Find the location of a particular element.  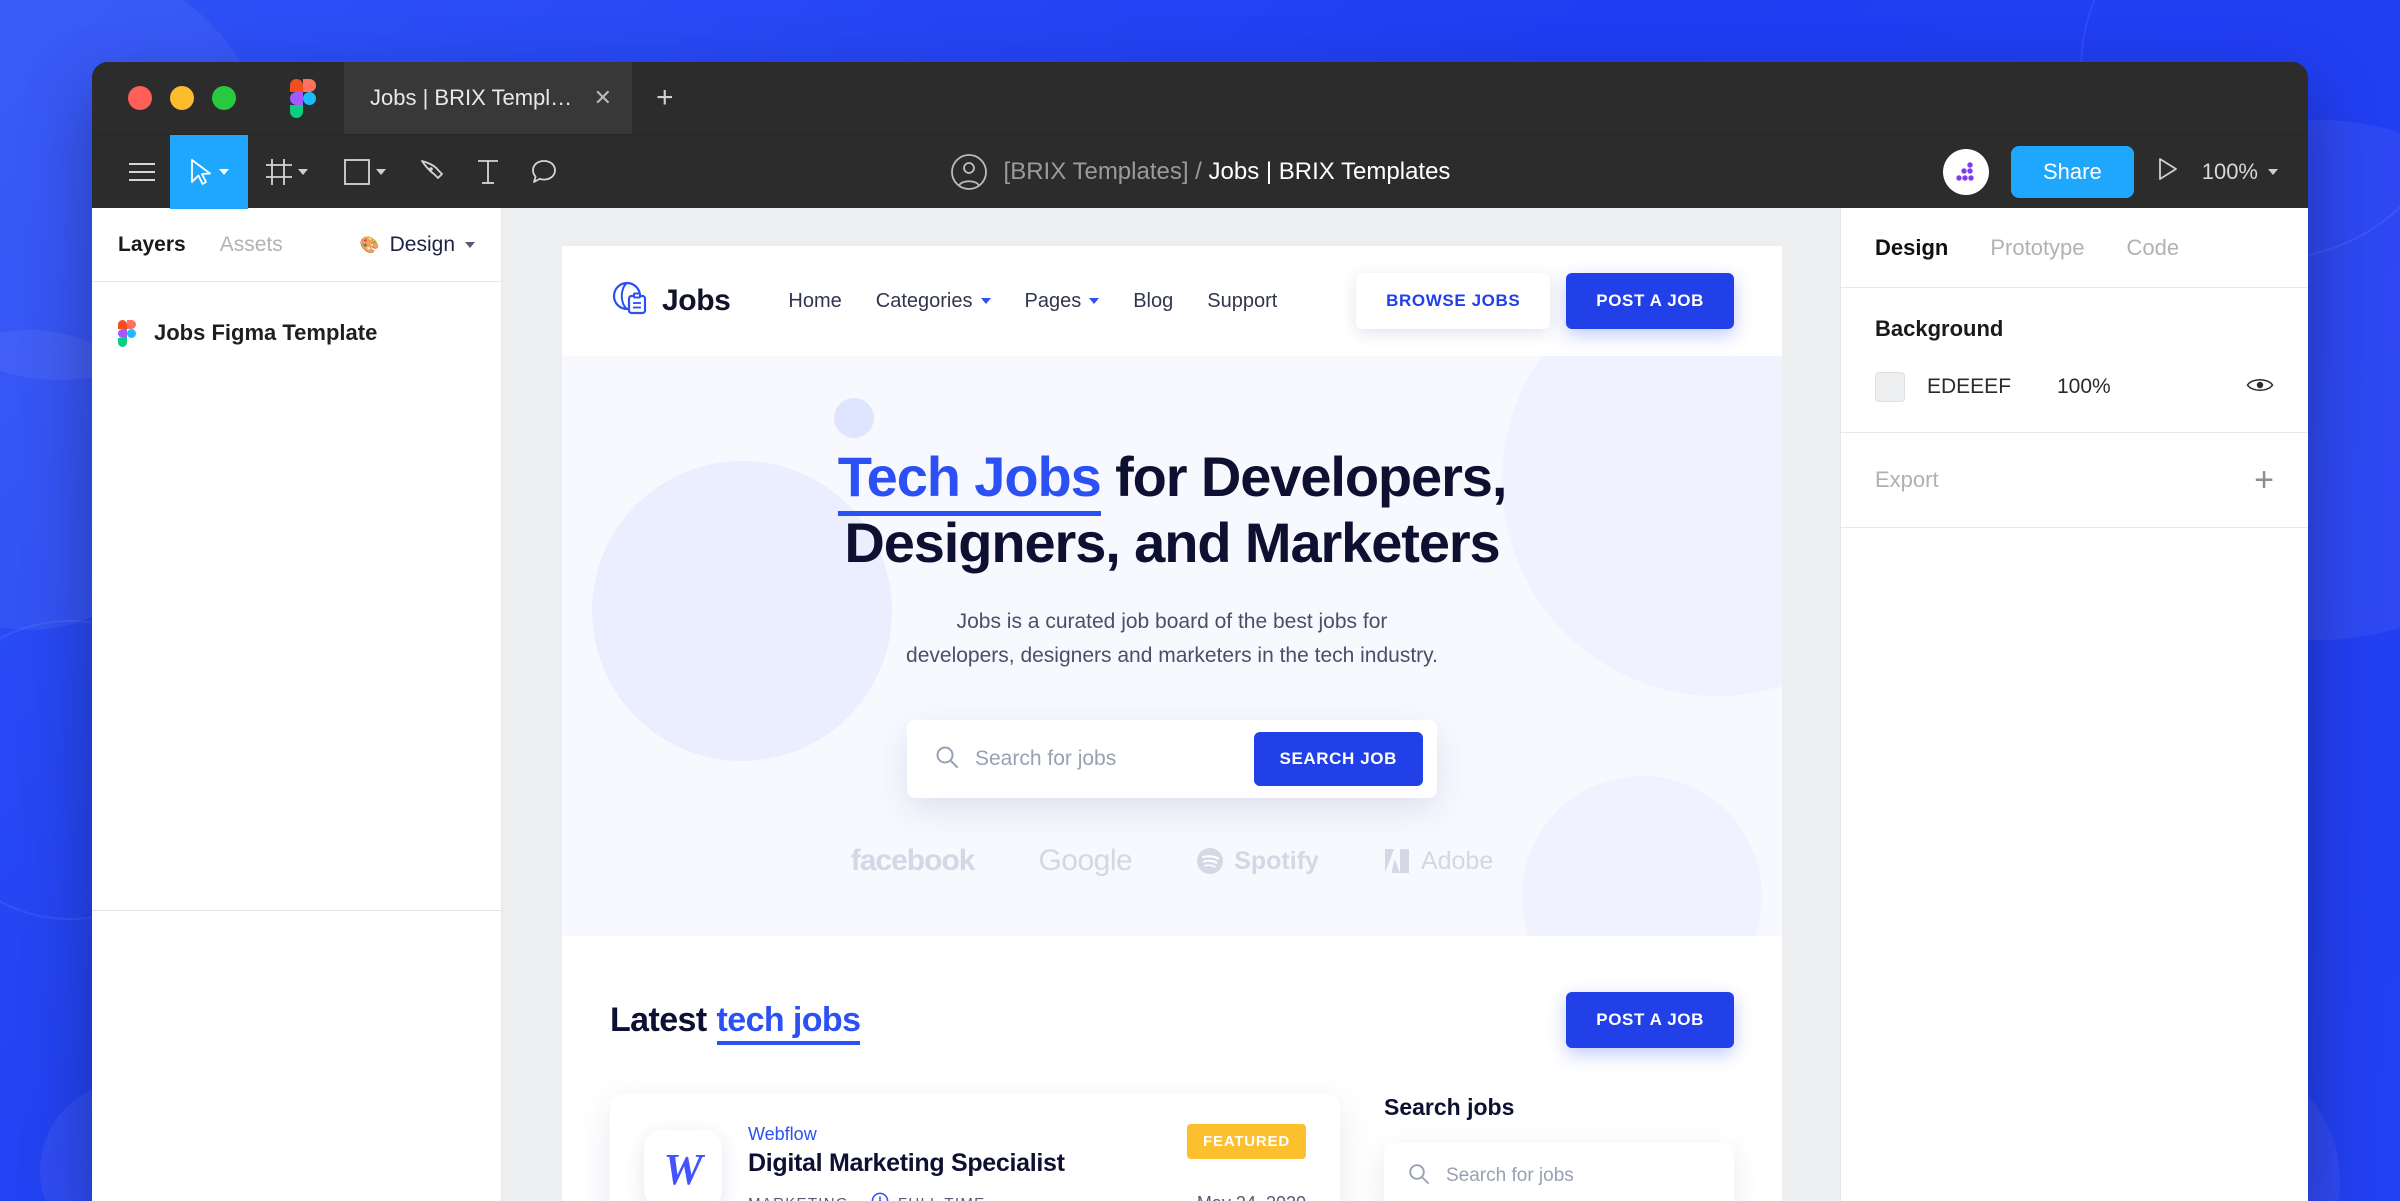

close-window-button is located at coordinates (140, 98).